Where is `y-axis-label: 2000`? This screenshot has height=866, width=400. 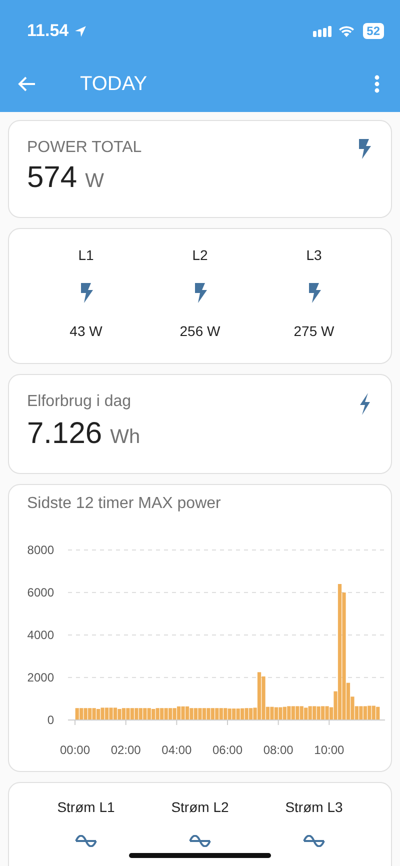
y-axis-label: 2000 is located at coordinates (40, 677).